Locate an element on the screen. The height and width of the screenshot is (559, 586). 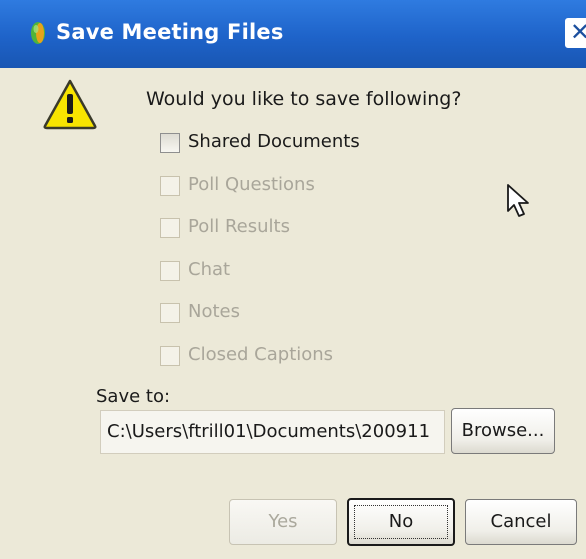
closed-captions-checkbox is located at coordinates (170, 356).